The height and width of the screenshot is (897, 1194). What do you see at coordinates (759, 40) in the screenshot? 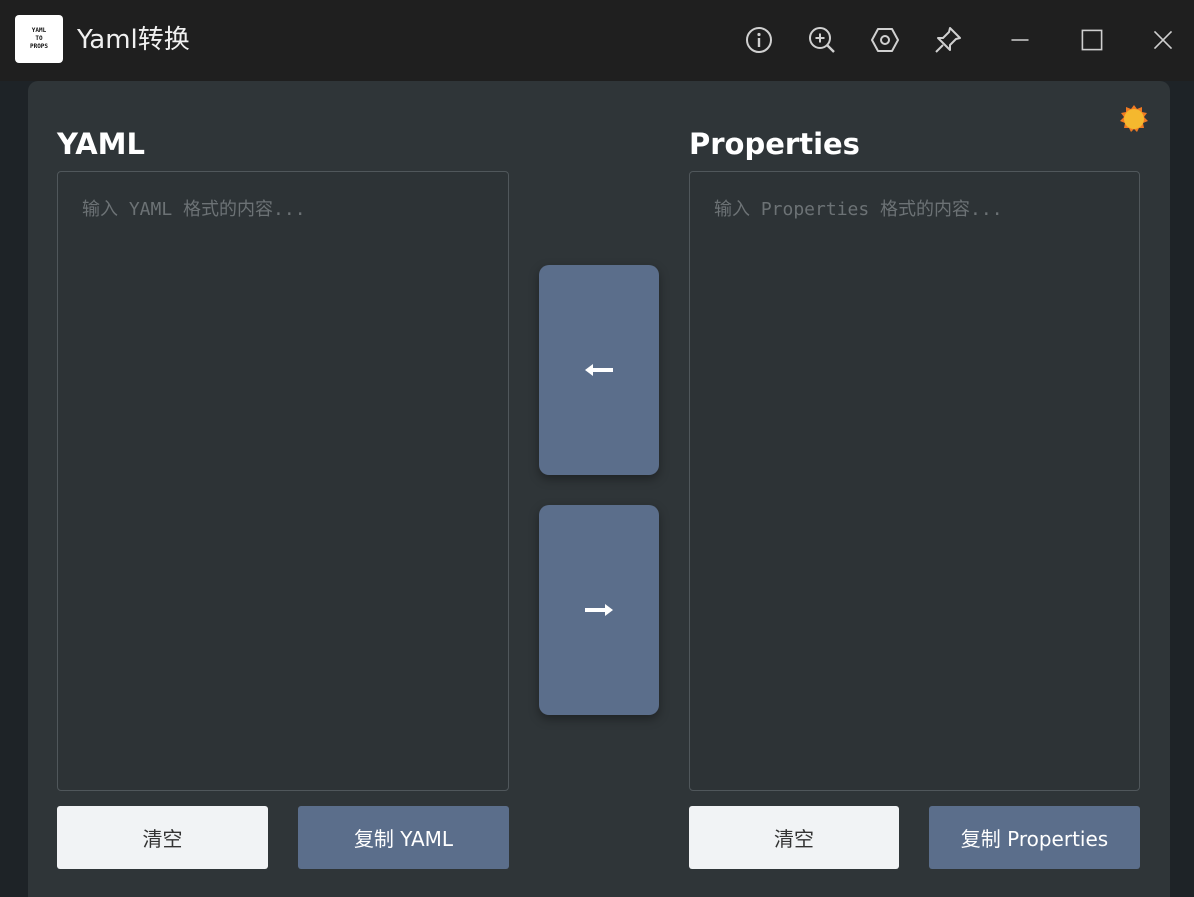
I see `info-icon` at bounding box center [759, 40].